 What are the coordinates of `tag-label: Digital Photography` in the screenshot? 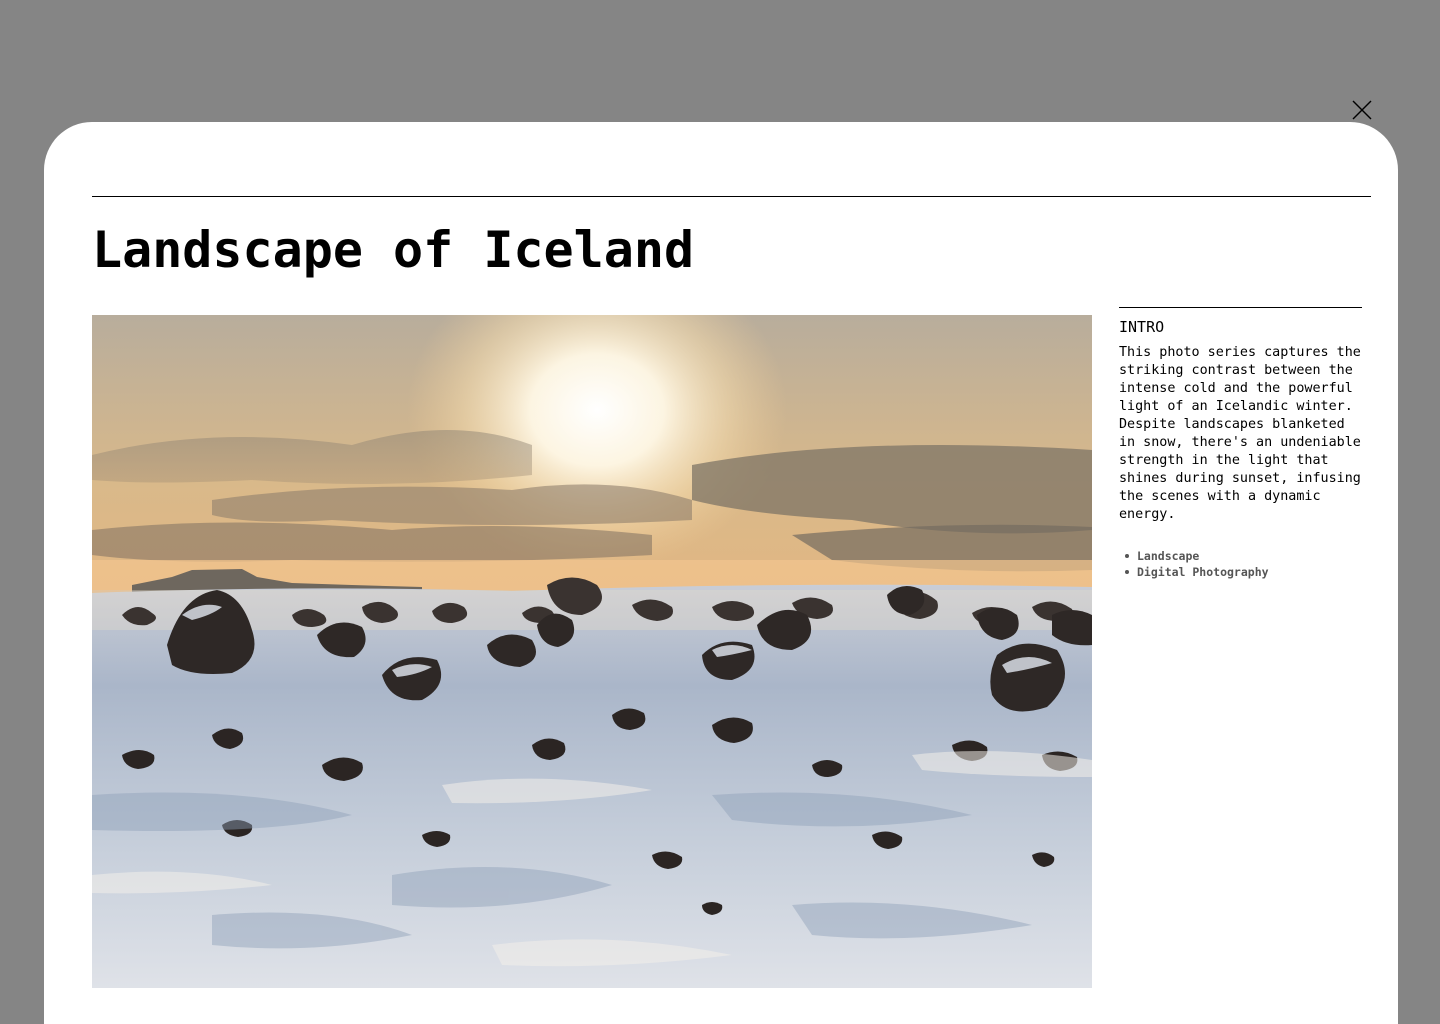 It's located at (1203, 572).